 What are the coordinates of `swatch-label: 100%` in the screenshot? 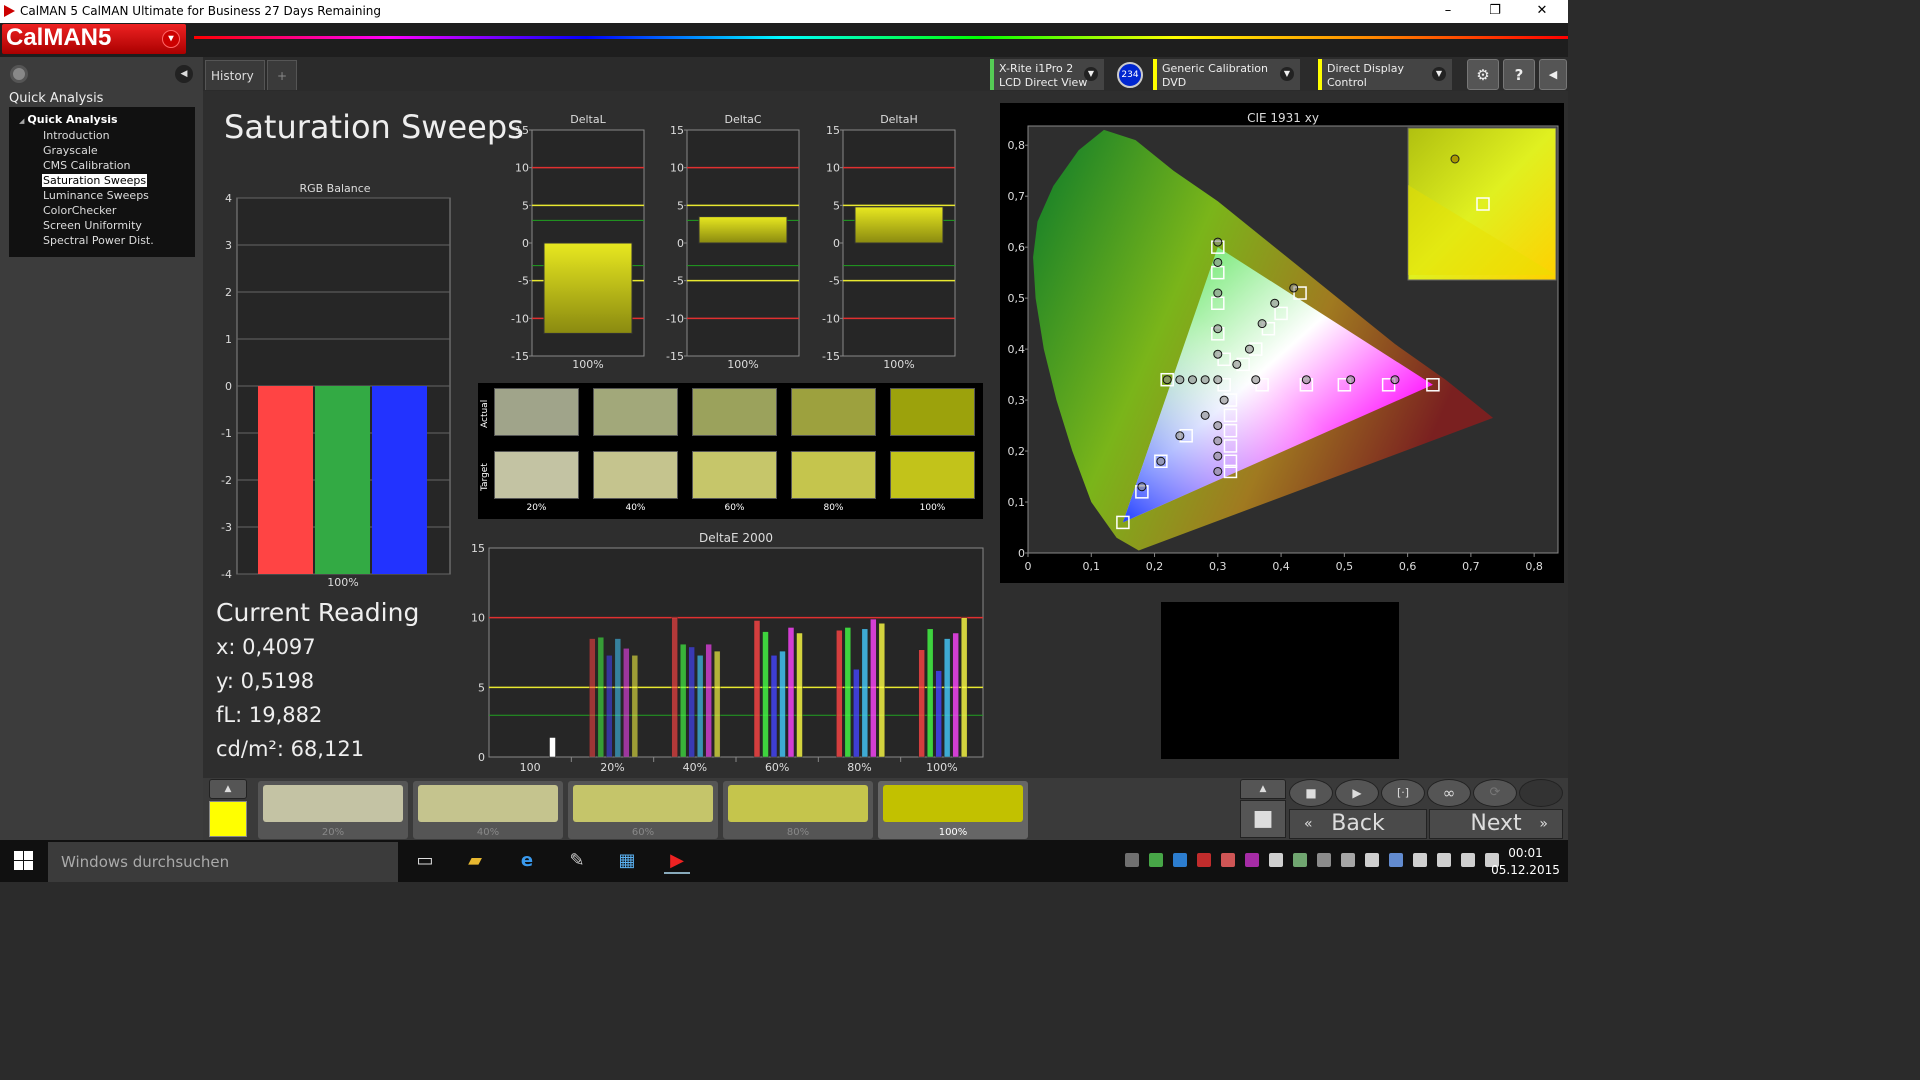 It's located at (932, 508).